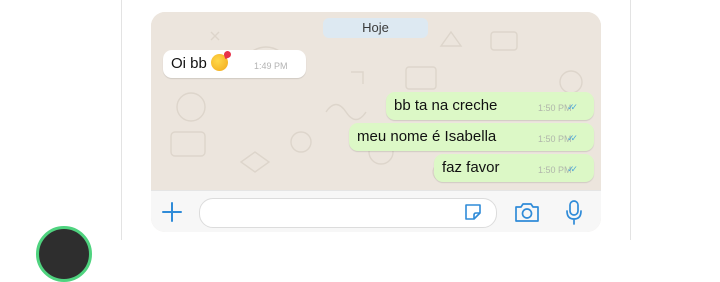 Image resolution: width=720 pixels, height=282 pixels. Describe the element at coordinates (64, 254) in the screenshot. I see `avatar` at that location.